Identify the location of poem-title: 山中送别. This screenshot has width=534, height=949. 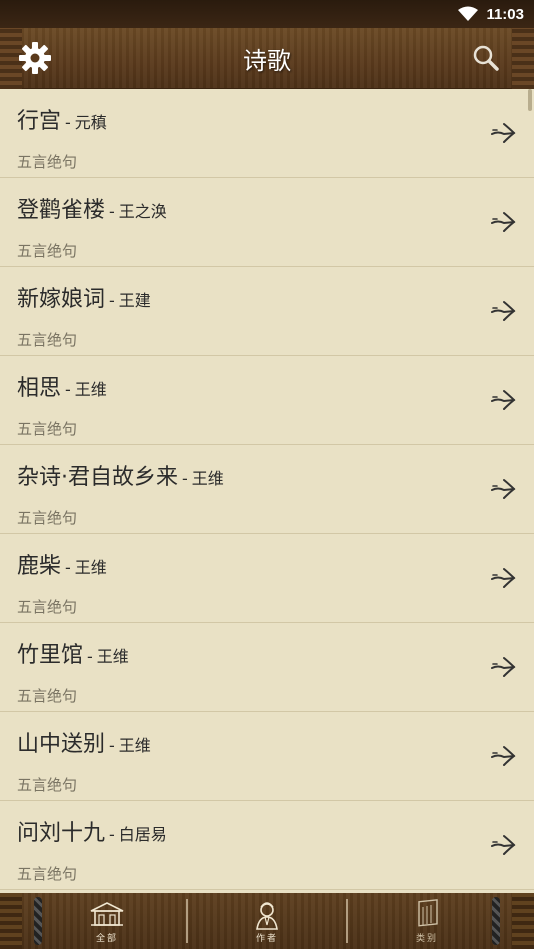
(61, 744).